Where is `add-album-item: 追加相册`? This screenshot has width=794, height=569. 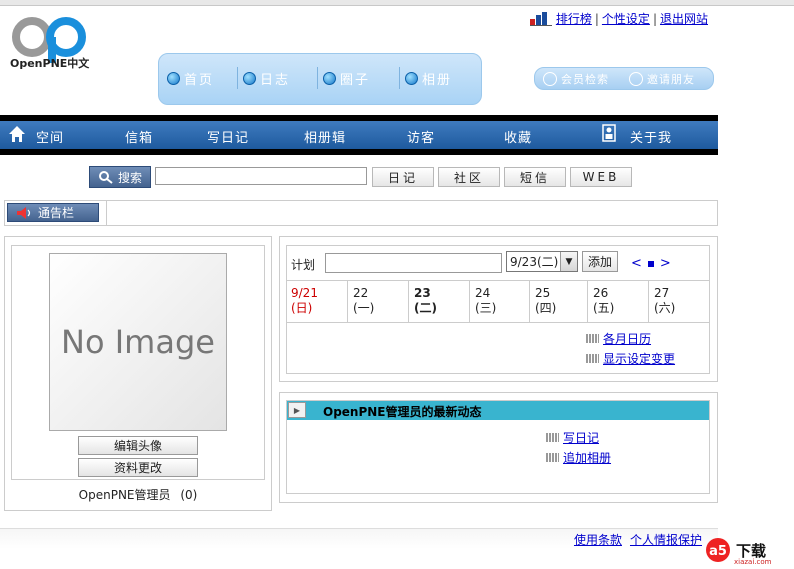 add-album-item: 追加相册 is located at coordinates (578, 457).